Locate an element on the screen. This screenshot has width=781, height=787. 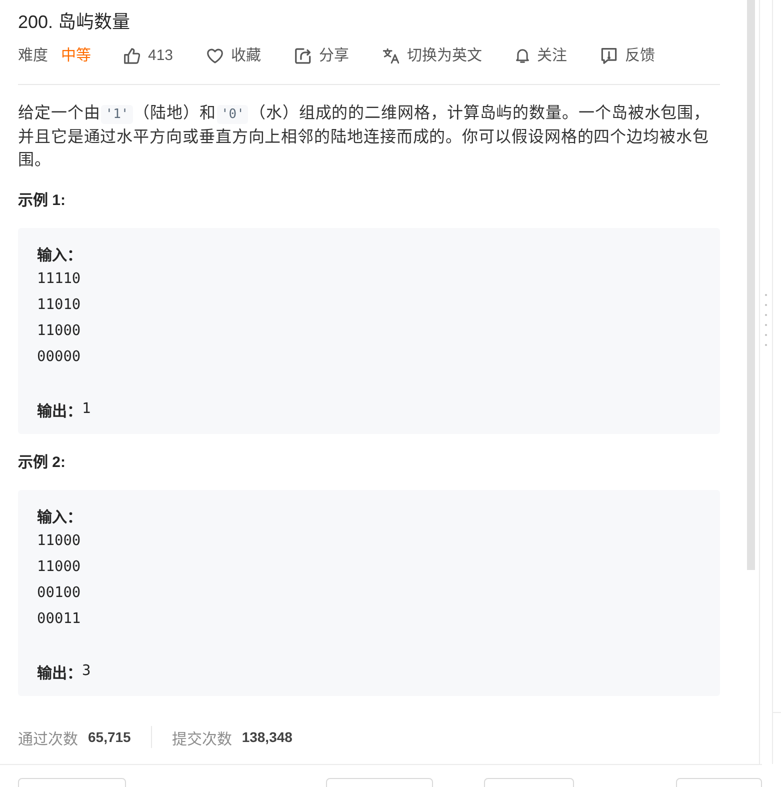
problem-title: 200. 岛屿数量 is located at coordinates (75, 22).